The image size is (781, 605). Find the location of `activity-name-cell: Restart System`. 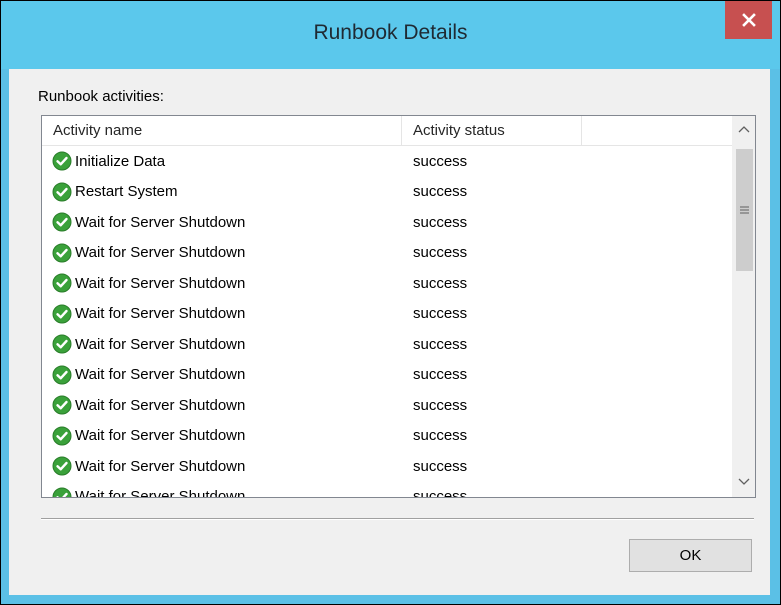

activity-name-cell: Restart System is located at coordinates (115, 192).